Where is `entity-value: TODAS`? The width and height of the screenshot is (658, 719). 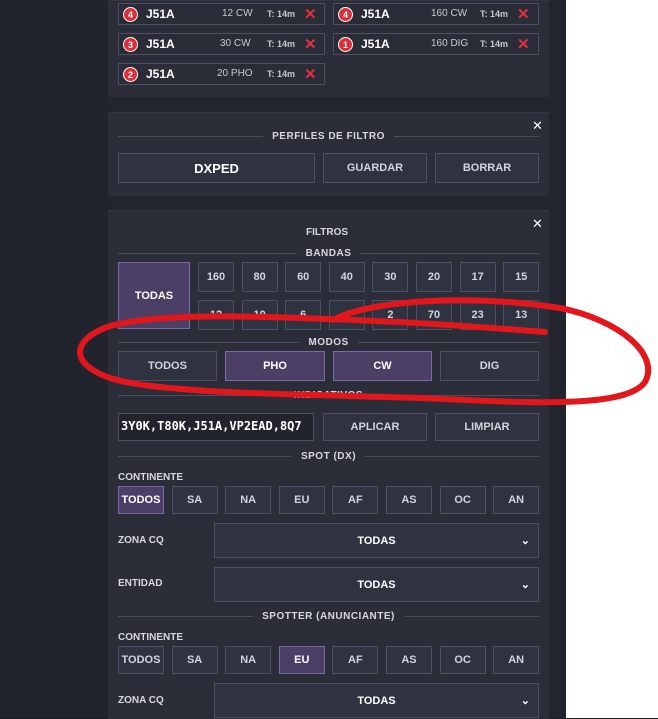
entity-value: TODAS is located at coordinates (376, 584).